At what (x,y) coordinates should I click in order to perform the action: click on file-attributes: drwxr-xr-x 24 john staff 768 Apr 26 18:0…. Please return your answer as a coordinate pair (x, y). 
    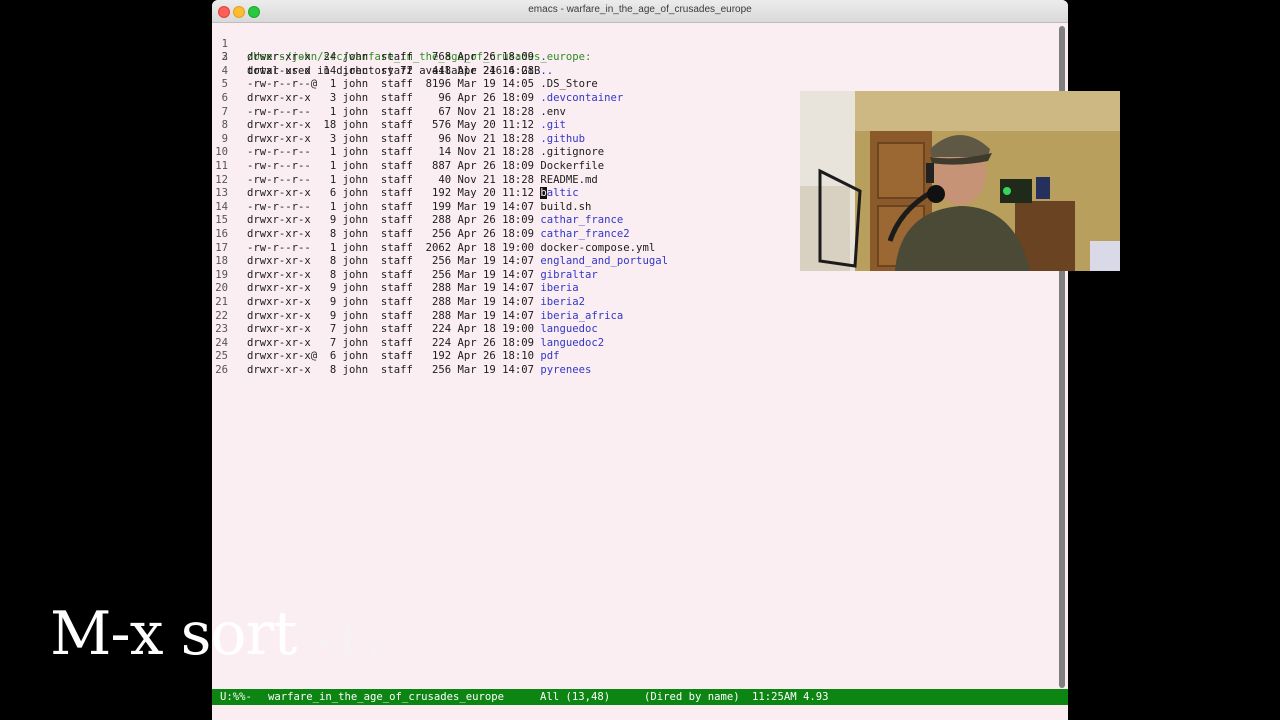
    Looking at the image, I should click on (397, 57).